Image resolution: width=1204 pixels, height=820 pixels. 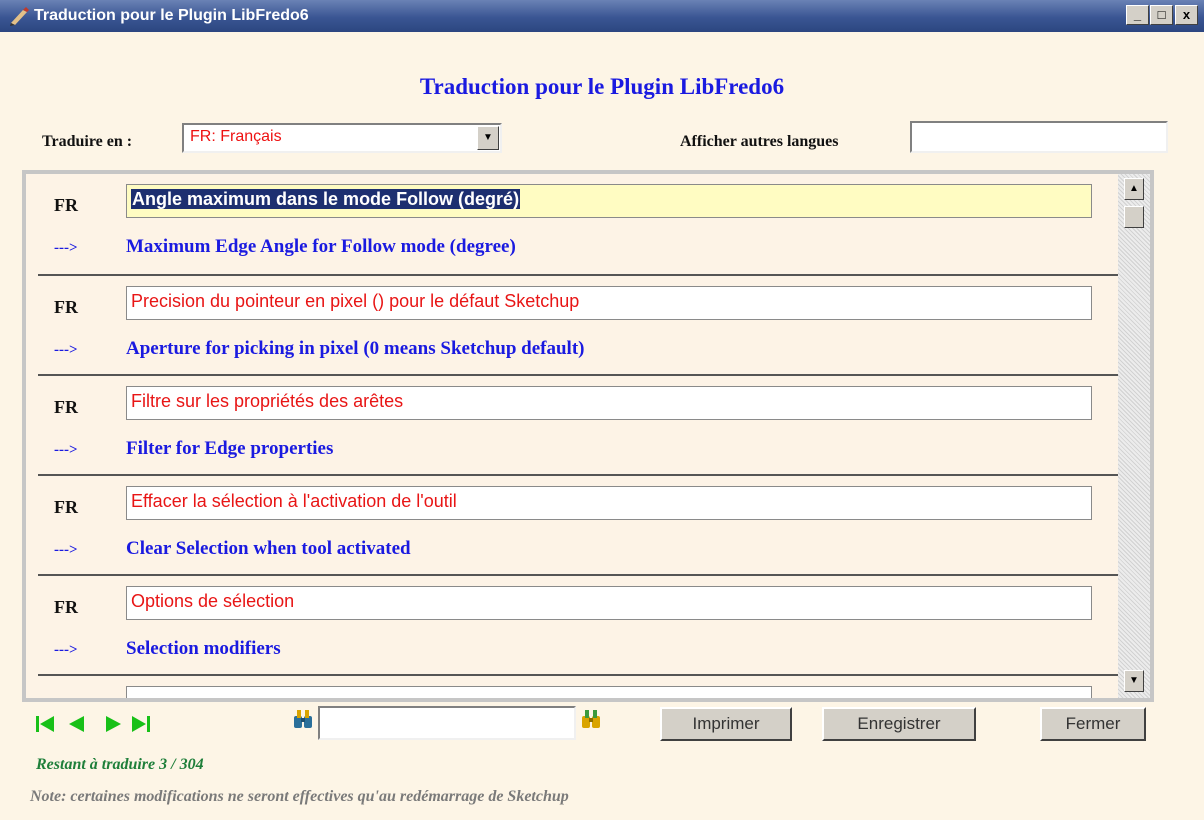 I want to click on scroll-up-button: ▲, so click(x=1134, y=189).